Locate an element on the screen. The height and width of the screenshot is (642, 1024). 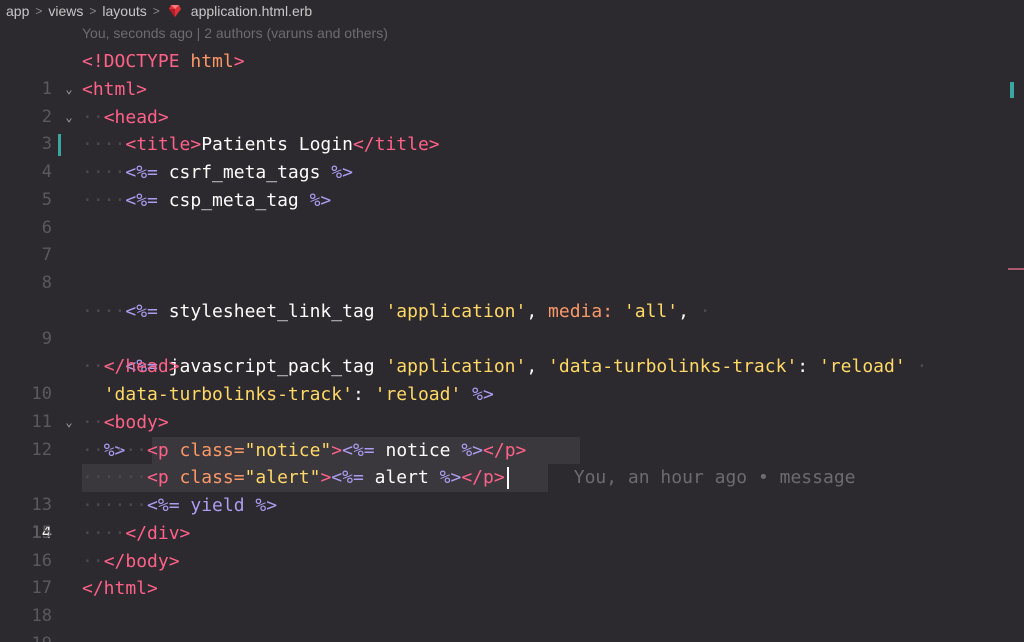
breadcrumb-item-layouts: layouts is located at coordinates (121, 11).